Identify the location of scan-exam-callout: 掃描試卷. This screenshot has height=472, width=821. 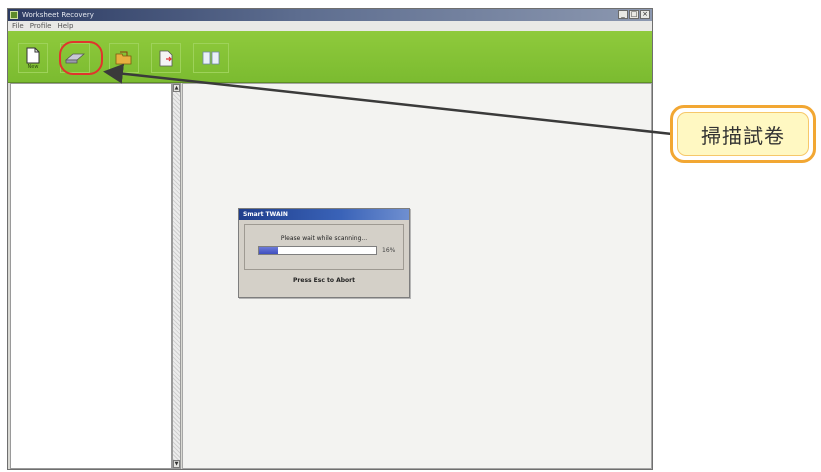
(743, 134).